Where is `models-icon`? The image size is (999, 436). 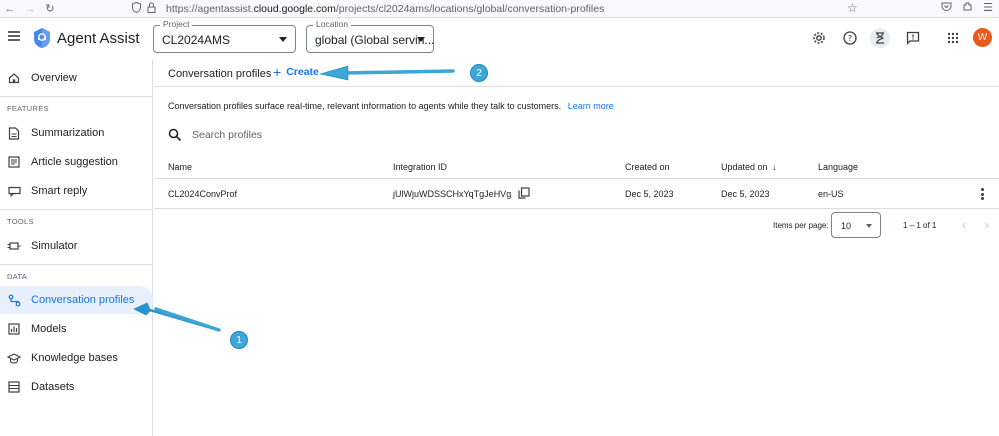 models-icon is located at coordinates (14, 329).